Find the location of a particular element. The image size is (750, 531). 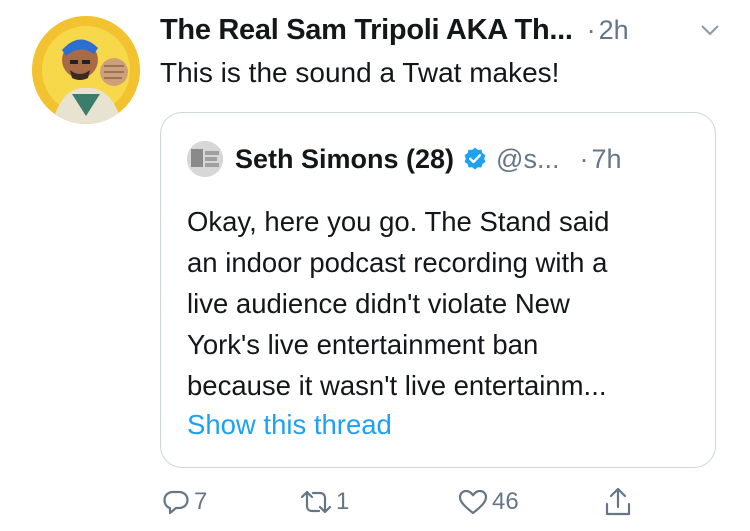

quoted-tweet-header: Seth Simons (28) @s... · 7h is located at coordinates (428, 159).